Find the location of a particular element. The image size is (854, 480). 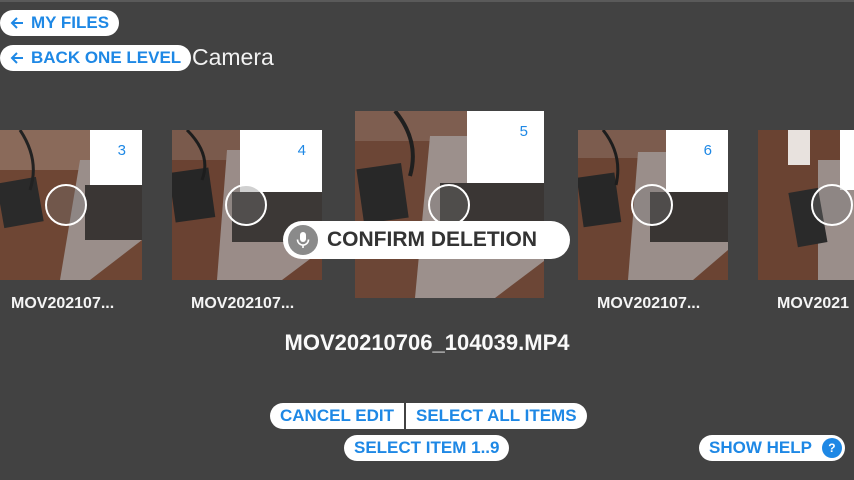

confirm-deletion-label: CONFIRM DELETION is located at coordinates (432, 239).